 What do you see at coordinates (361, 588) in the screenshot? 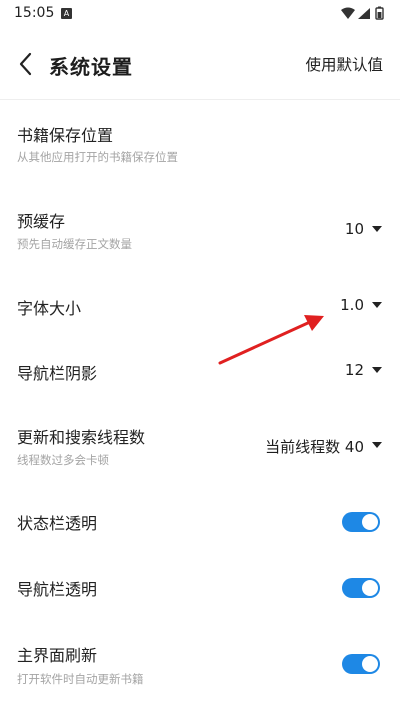
I see `navbar-transparent-toggle` at bounding box center [361, 588].